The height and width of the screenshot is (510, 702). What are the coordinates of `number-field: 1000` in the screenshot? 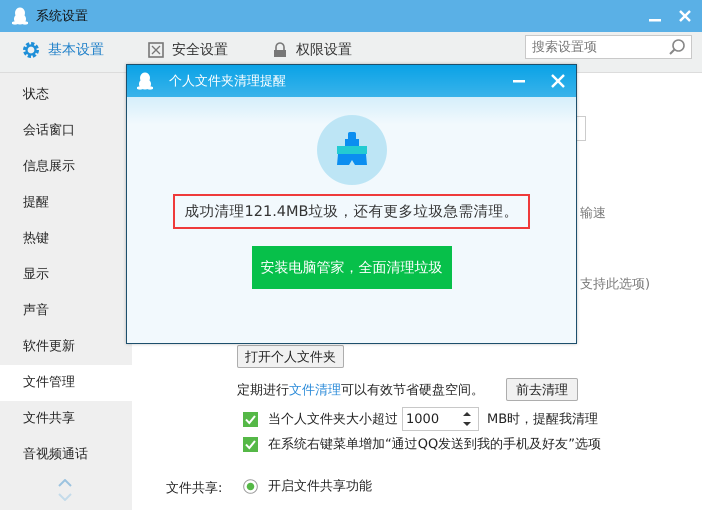 It's located at (440, 419).